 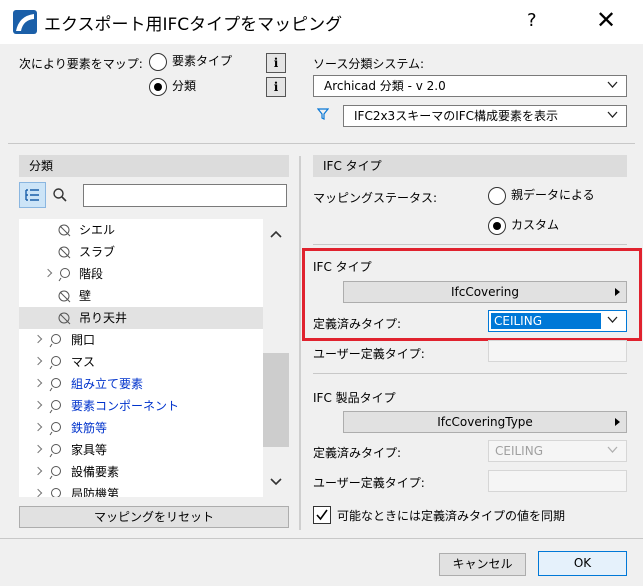 What do you see at coordinates (300, 343) in the screenshot?
I see `panel-splitter` at bounding box center [300, 343].